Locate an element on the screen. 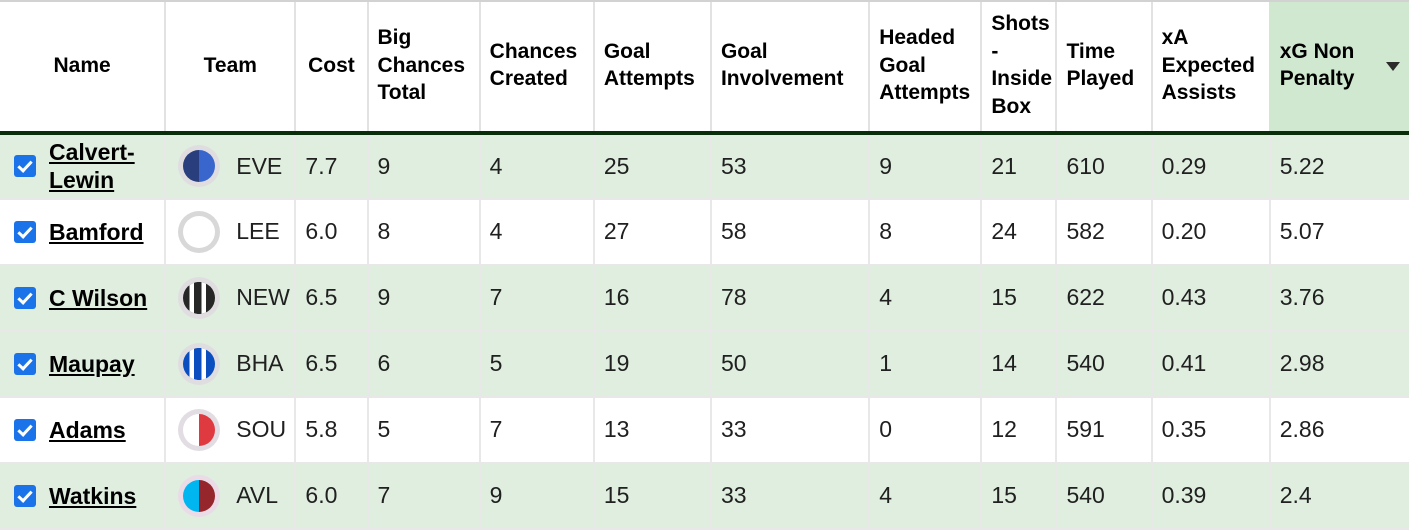  cell-team: SOU is located at coordinates (230, 430).